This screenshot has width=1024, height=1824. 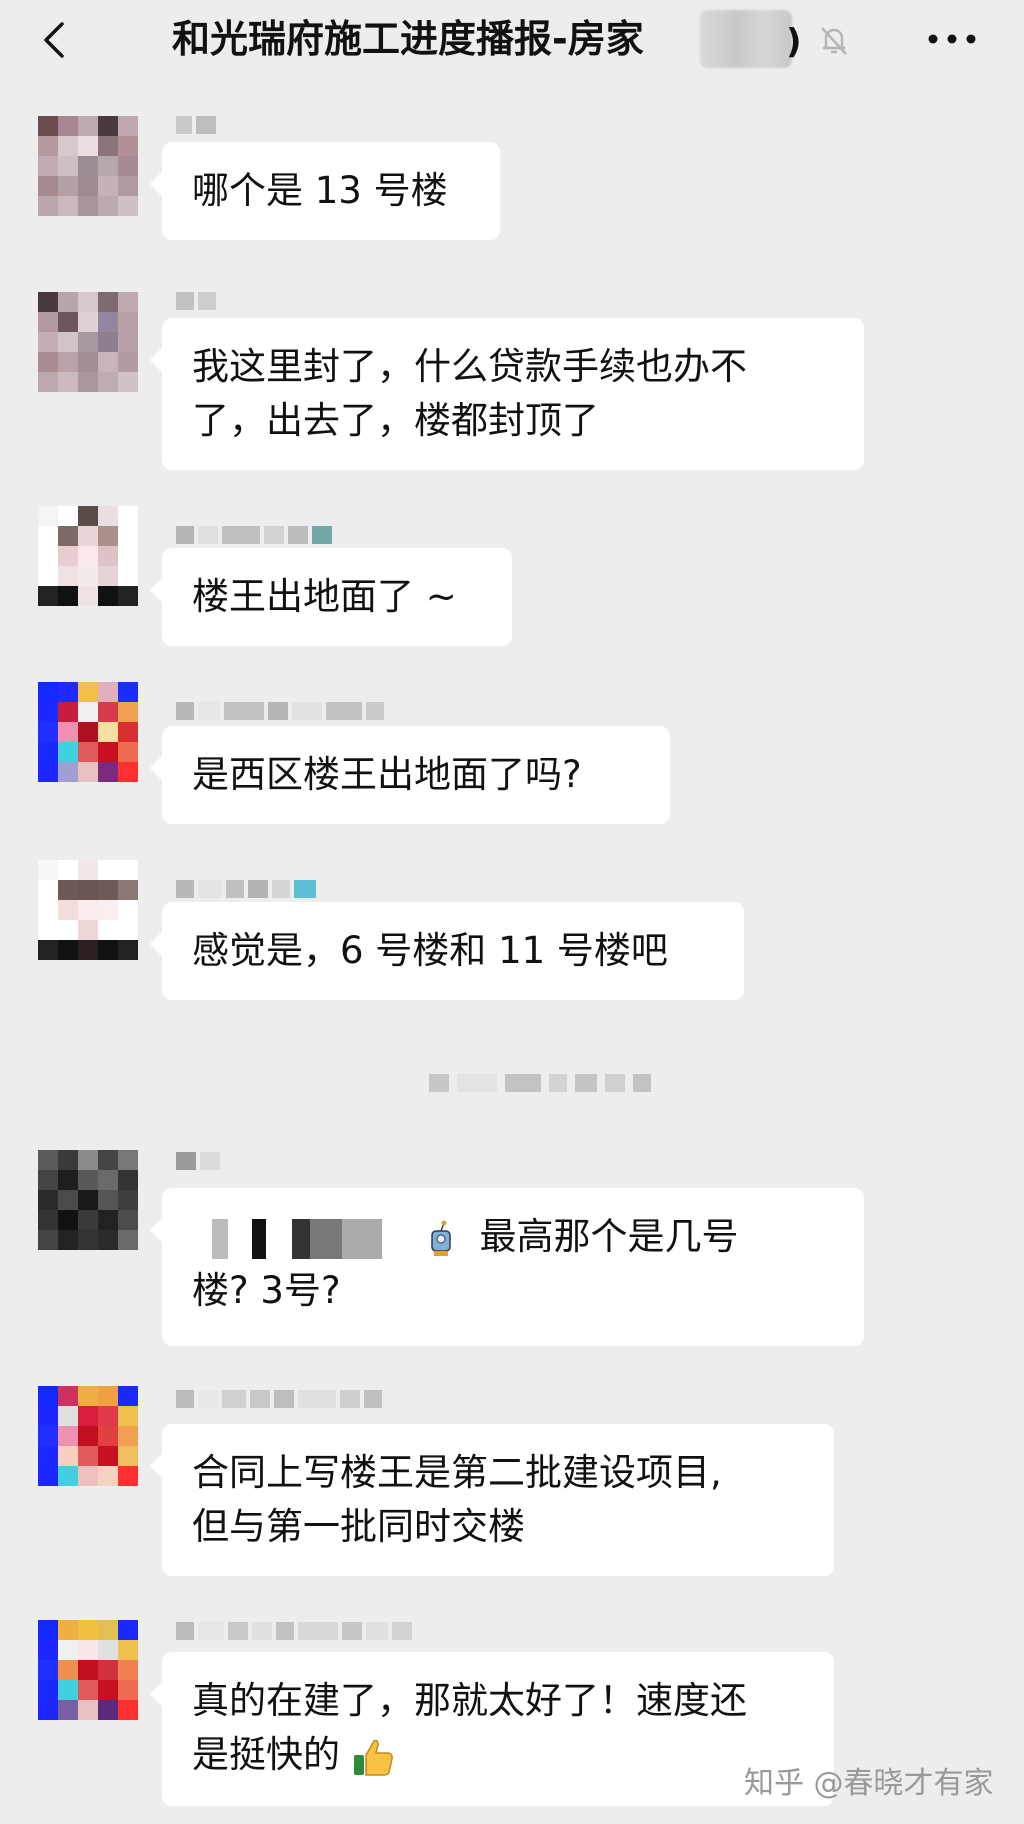 I want to click on bell-muted-icon, so click(x=834, y=41).